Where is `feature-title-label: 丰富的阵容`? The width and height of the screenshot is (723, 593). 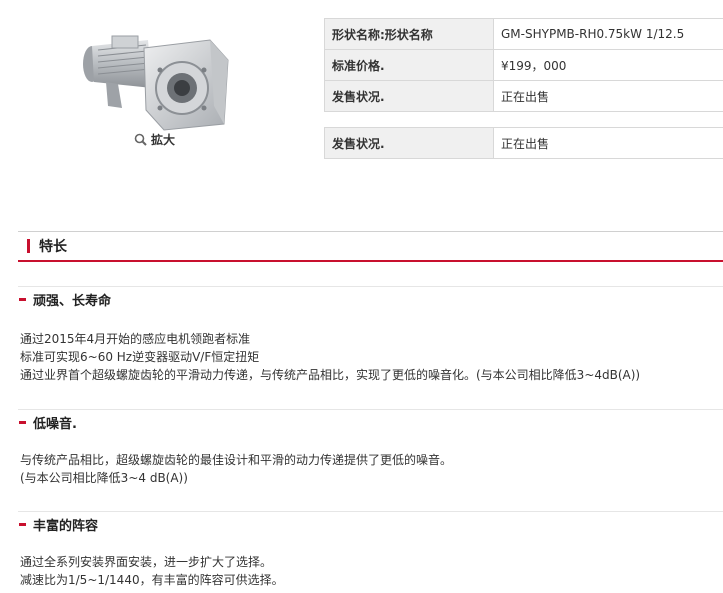 feature-title-label: 丰富的阵容 is located at coordinates (66, 526).